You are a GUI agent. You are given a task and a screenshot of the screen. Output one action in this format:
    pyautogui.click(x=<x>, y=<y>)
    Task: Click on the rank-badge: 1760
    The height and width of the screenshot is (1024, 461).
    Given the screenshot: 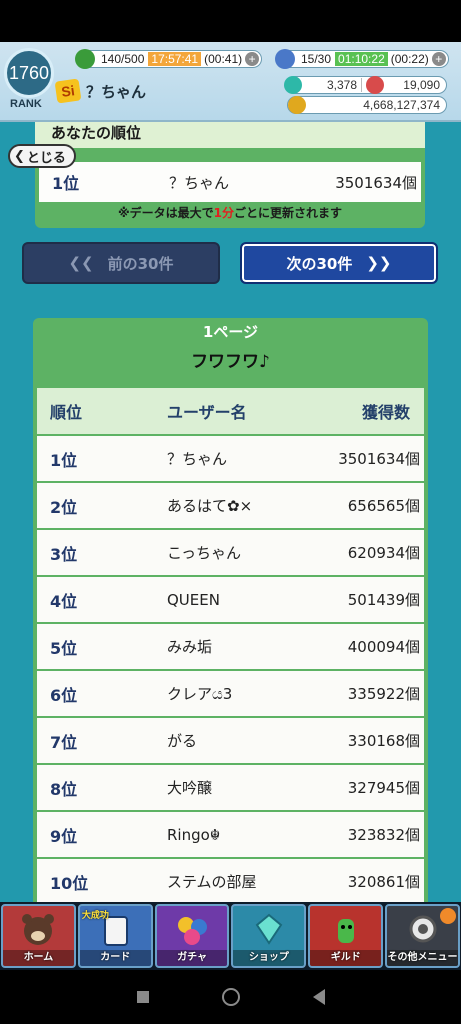 What is the action you would take?
    pyautogui.click(x=29, y=73)
    